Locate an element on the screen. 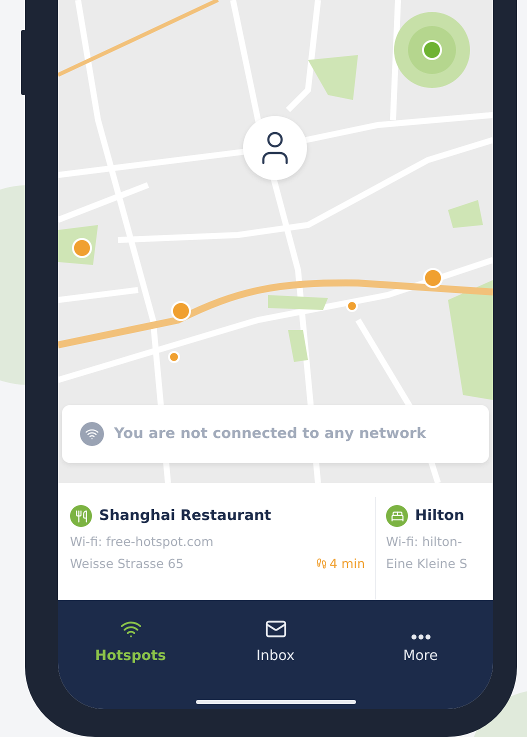 The width and height of the screenshot is (527, 737). wifi-icon is located at coordinates (92, 434).